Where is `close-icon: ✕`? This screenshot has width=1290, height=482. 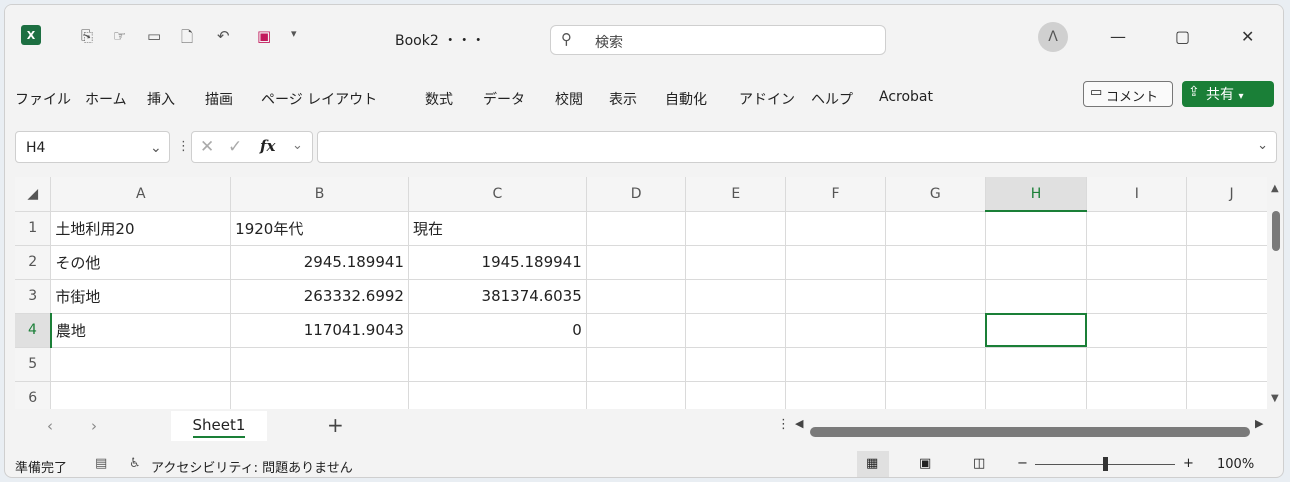
close-icon: ✕ is located at coordinates (1247, 36).